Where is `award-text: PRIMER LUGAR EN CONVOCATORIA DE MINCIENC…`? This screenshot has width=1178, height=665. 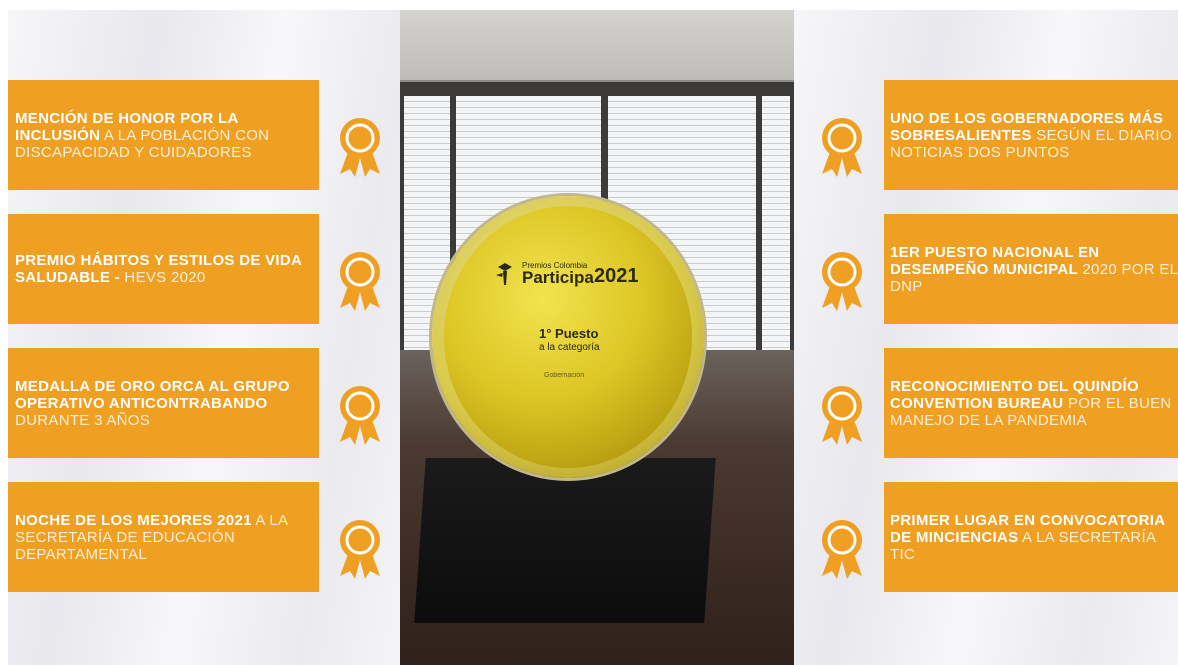 award-text: PRIMER LUGAR EN CONVOCATORIA DE MINCIENC… is located at coordinates (1031, 537).